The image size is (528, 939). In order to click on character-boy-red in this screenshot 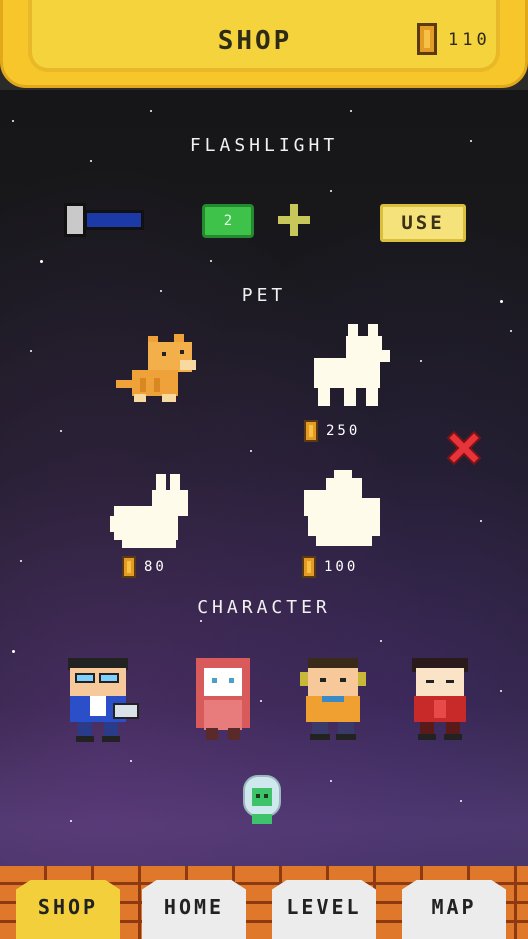, I will do `click(440, 699)`.